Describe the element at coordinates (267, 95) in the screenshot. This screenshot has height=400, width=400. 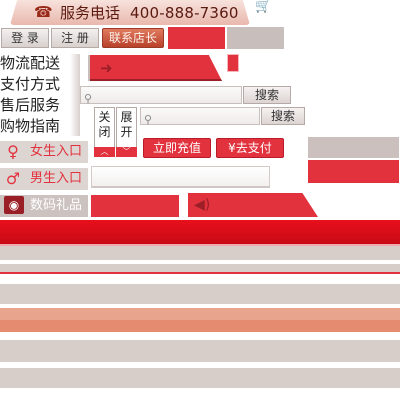
I see `search-button: 搜索` at that location.